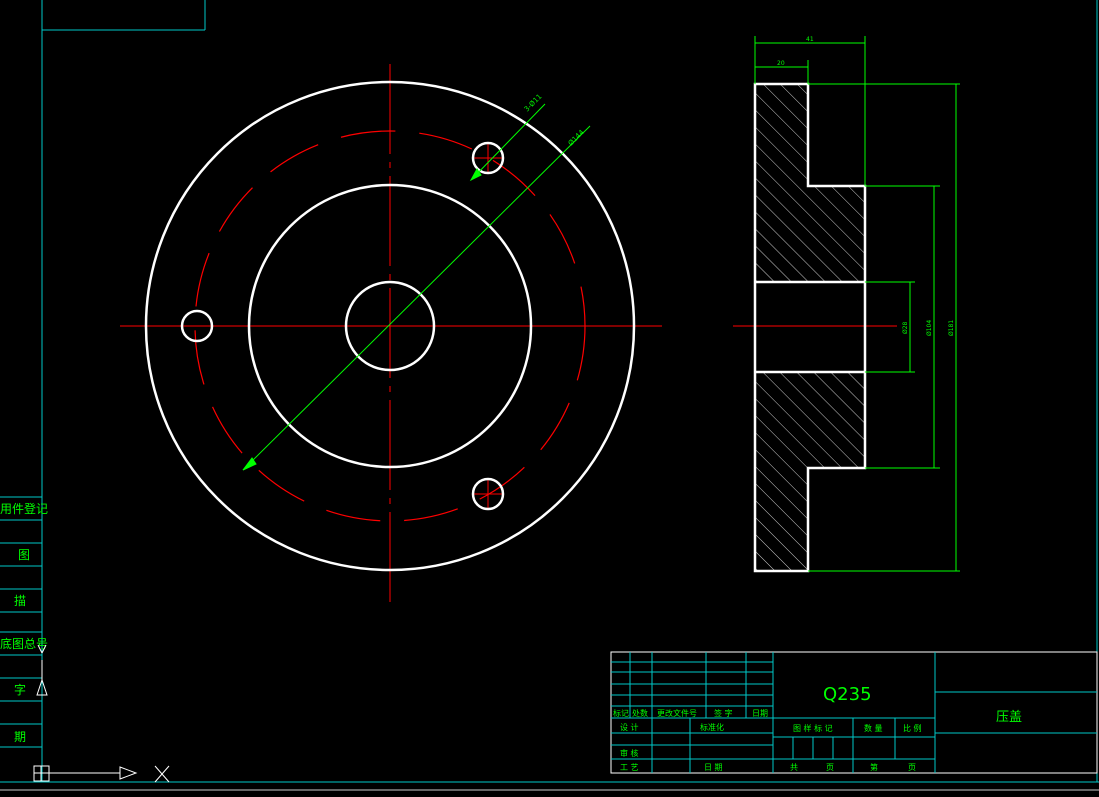  I want to click on sheet-total-label: 共, so click(794, 767).